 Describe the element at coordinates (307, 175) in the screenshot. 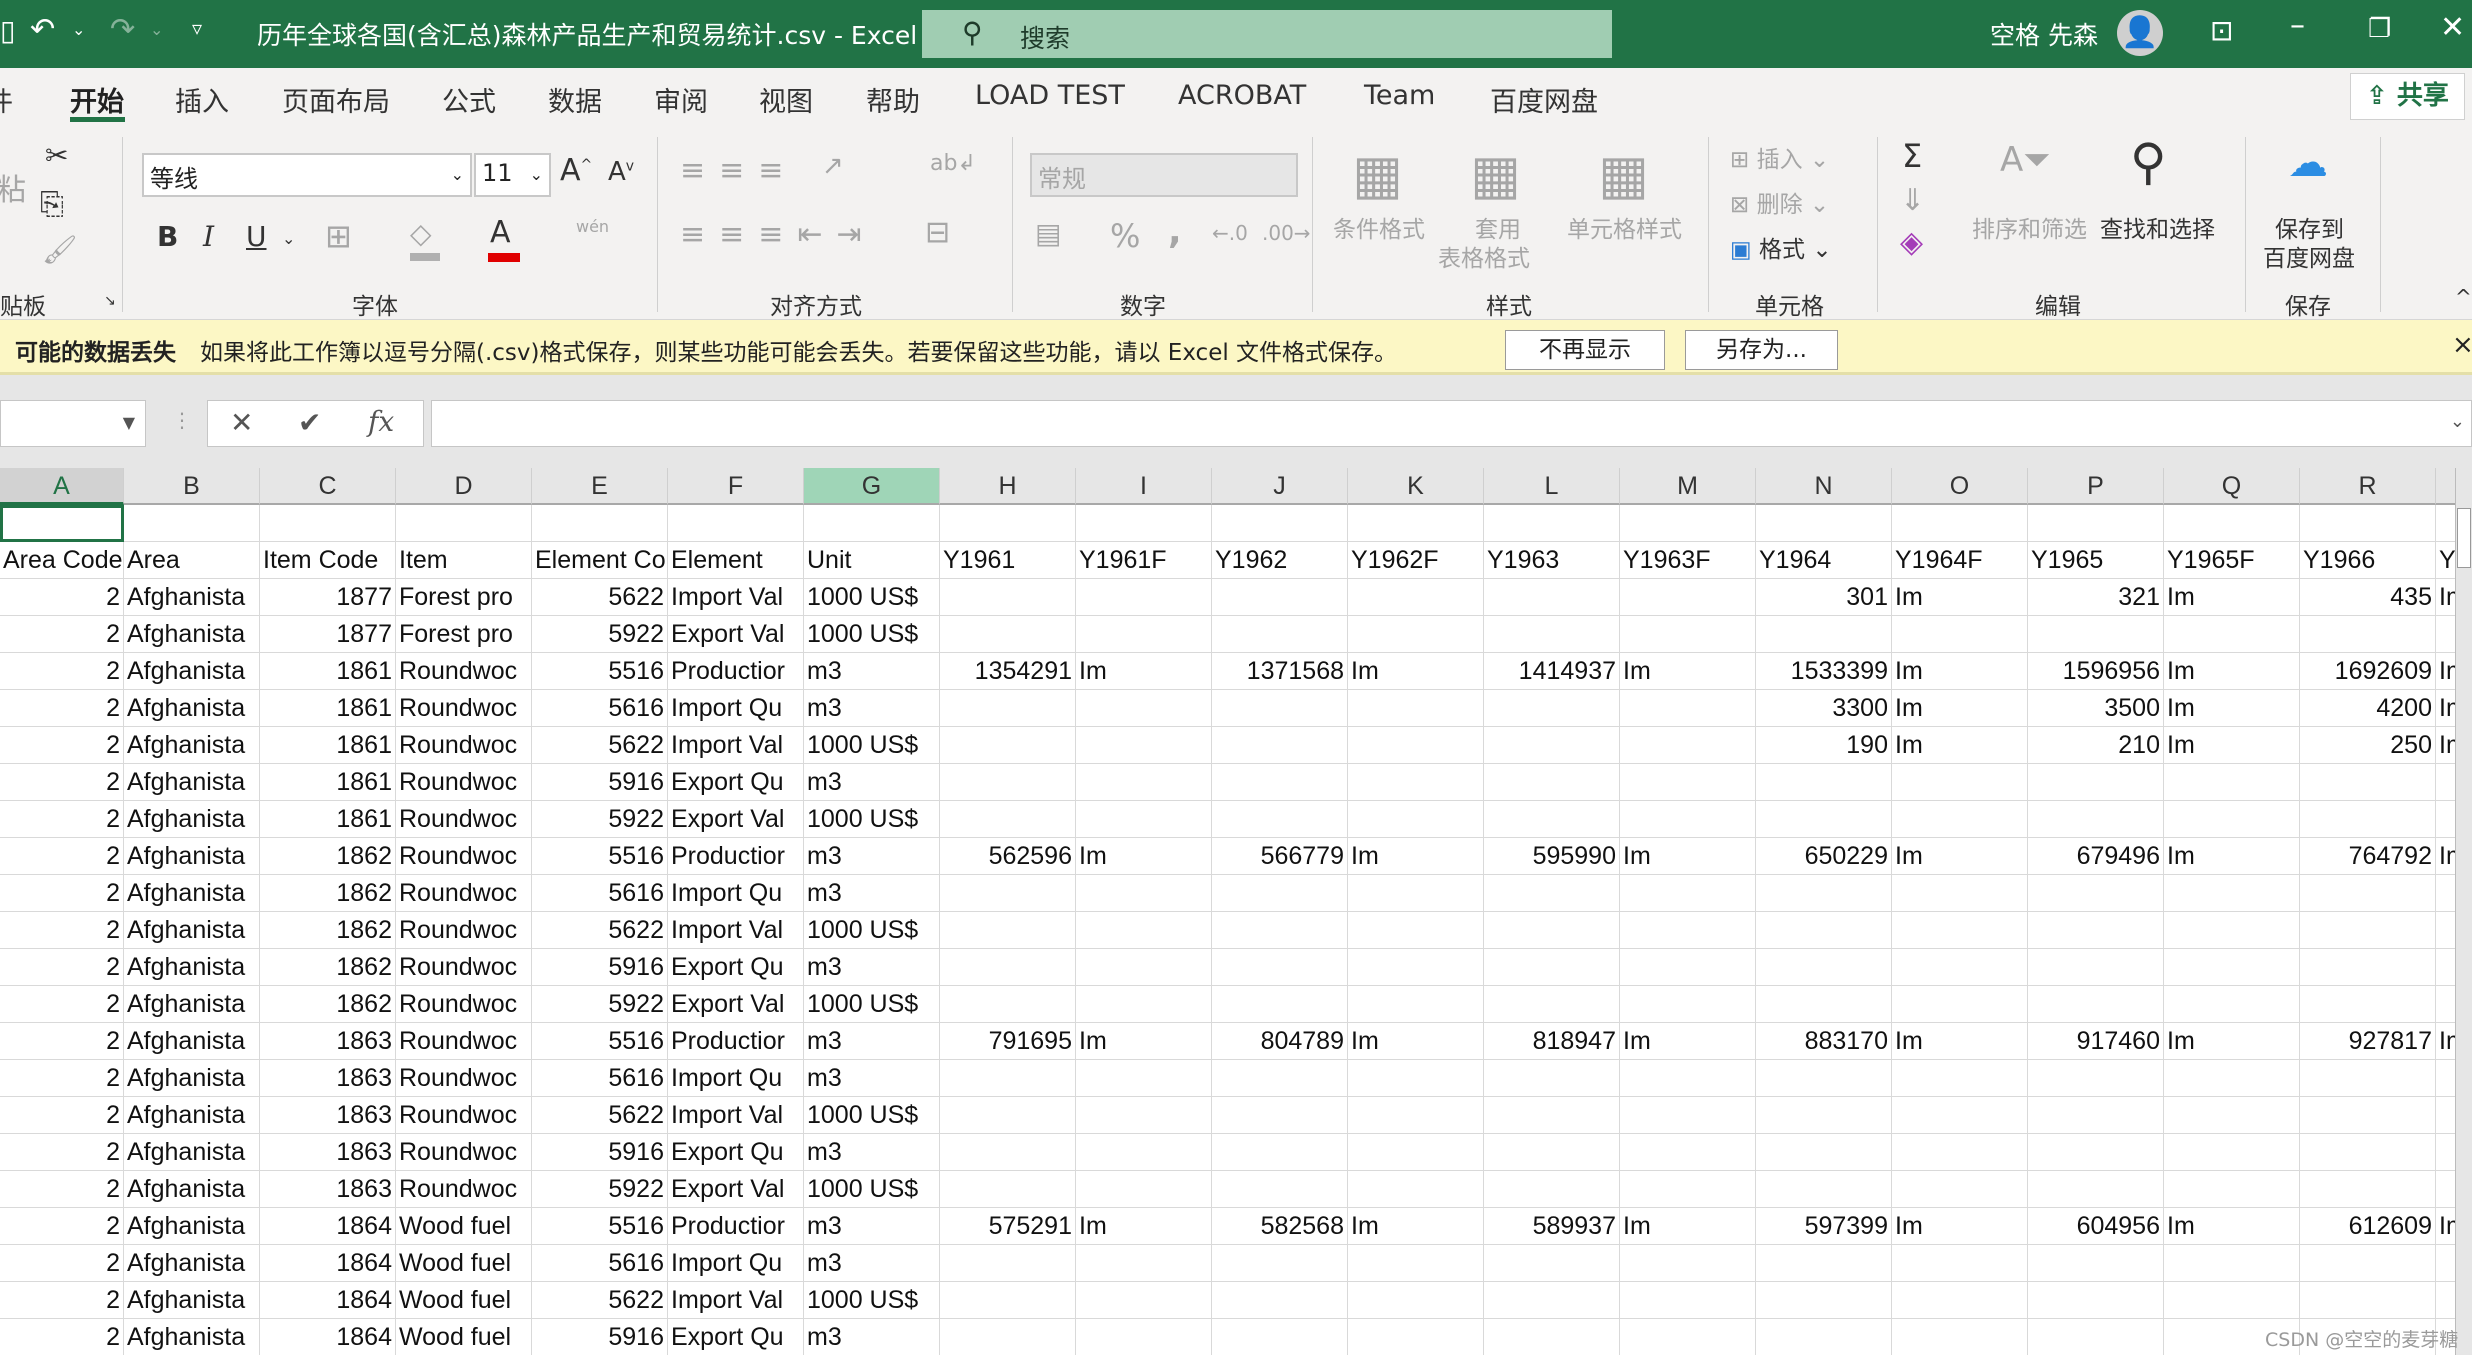

I see `font-name-select: 等线 ⌄` at that location.